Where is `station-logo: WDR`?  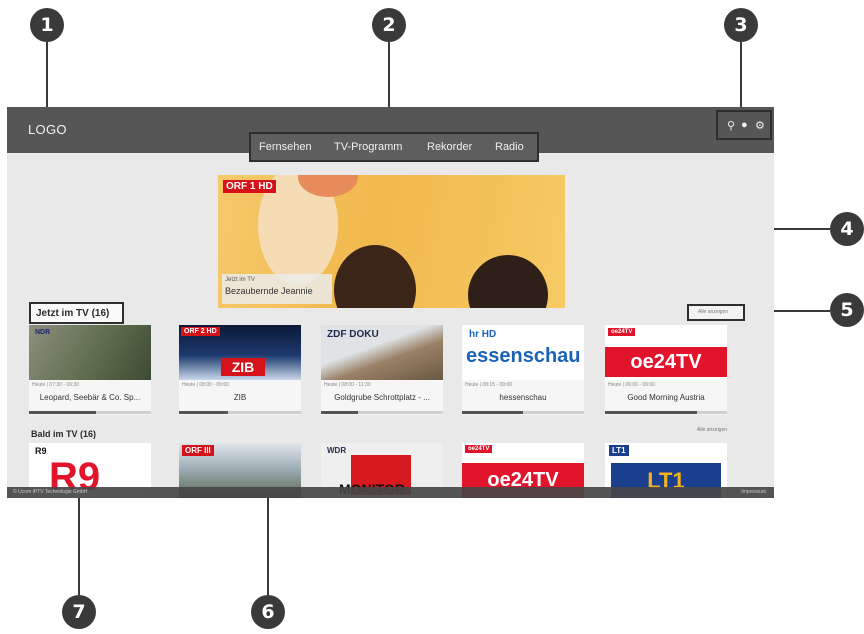 station-logo: WDR is located at coordinates (337, 450).